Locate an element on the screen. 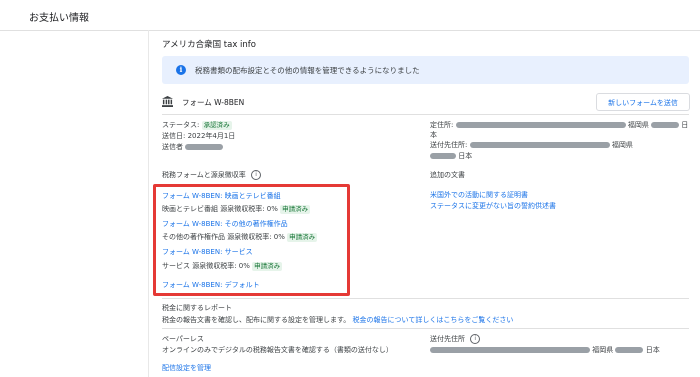 This screenshot has width=700, height=377. paperless-country: 日本 is located at coordinates (652, 350).